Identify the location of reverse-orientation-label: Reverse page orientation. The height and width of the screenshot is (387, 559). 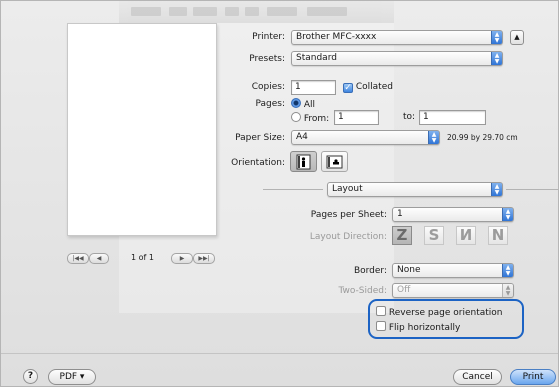
(445, 313).